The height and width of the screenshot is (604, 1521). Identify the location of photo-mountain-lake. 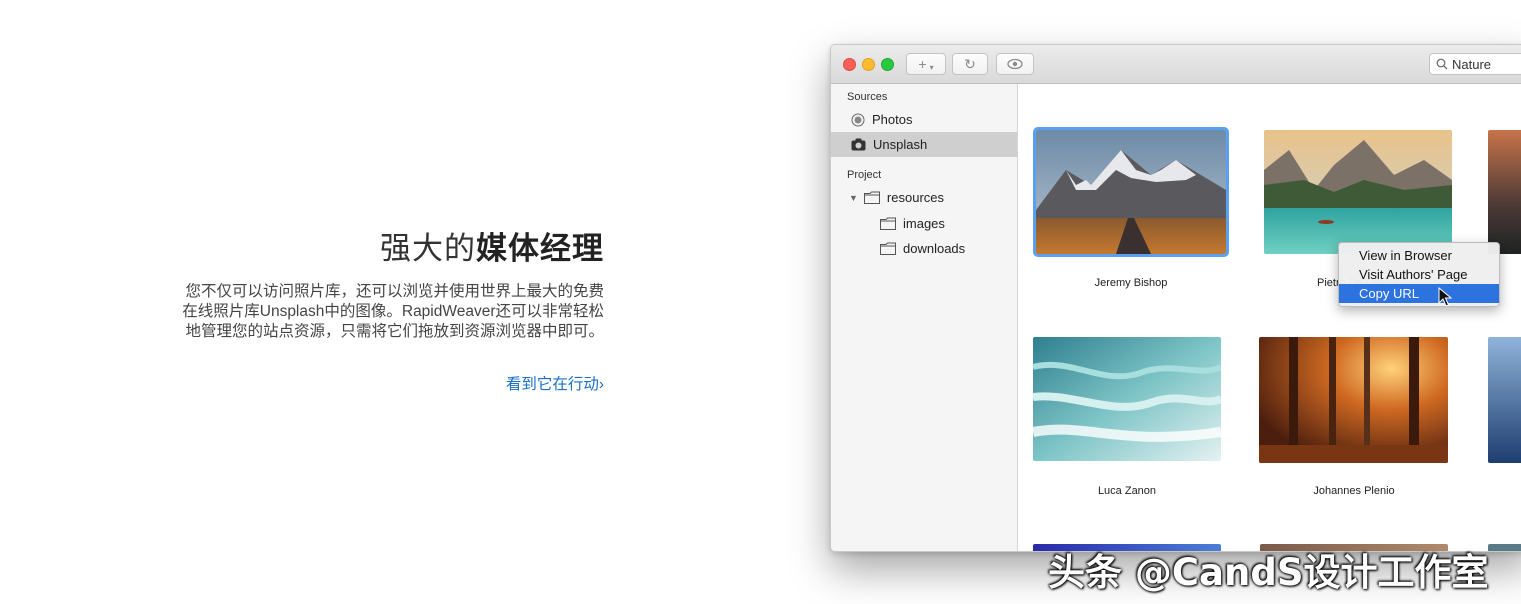
(1358, 192).